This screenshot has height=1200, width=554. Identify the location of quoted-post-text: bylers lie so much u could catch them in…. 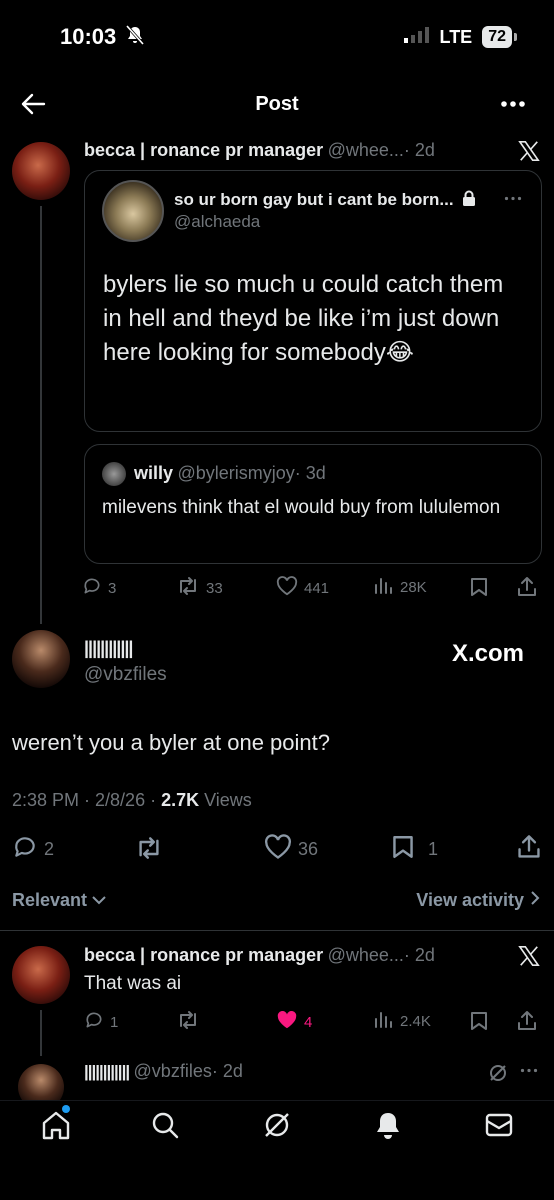
(303, 318).